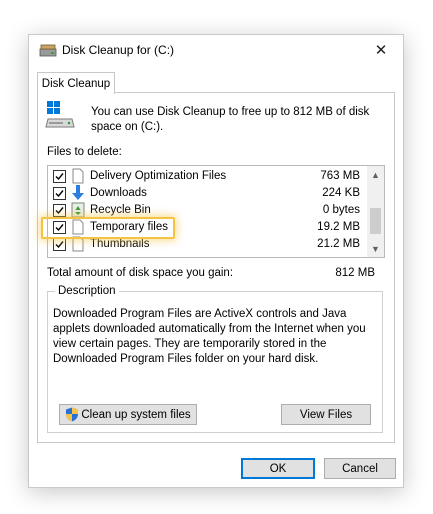 Image resolution: width=433 pixels, height=514 pixels. What do you see at coordinates (341, 193) in the screenshot?
I see `file-type-size: 224 KB` at bounding box center [341, 193].